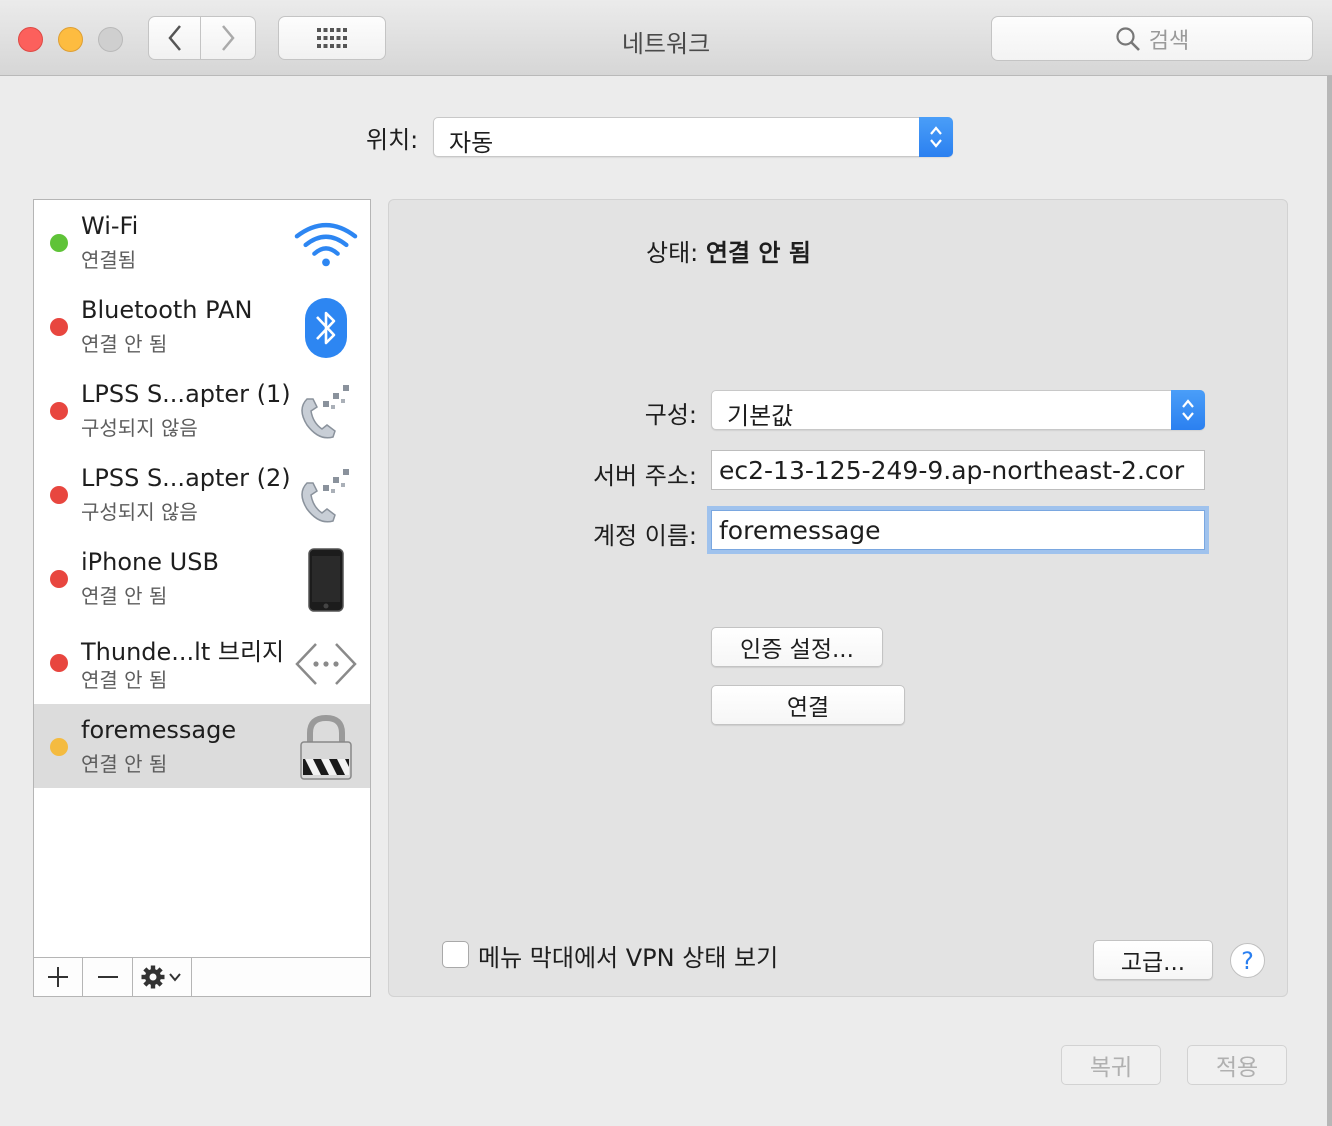 This screenshot has height=1126, width=1332. I want to click on gear-icon, so click(161, 977).